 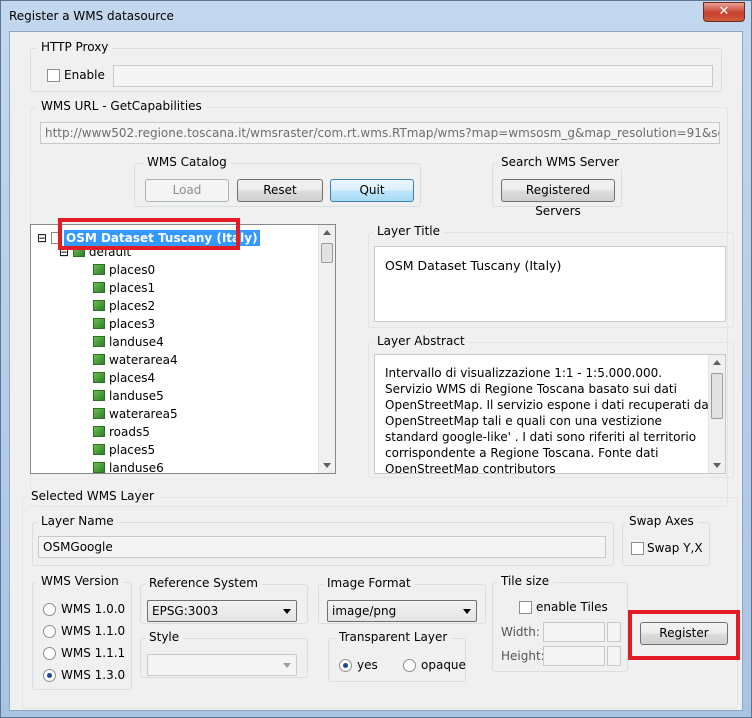 What do you see at coordinates (75, 47) in the screenshot?
I see `http-proxy-label: HTTP Proxy` at bounding box center [75, 47].